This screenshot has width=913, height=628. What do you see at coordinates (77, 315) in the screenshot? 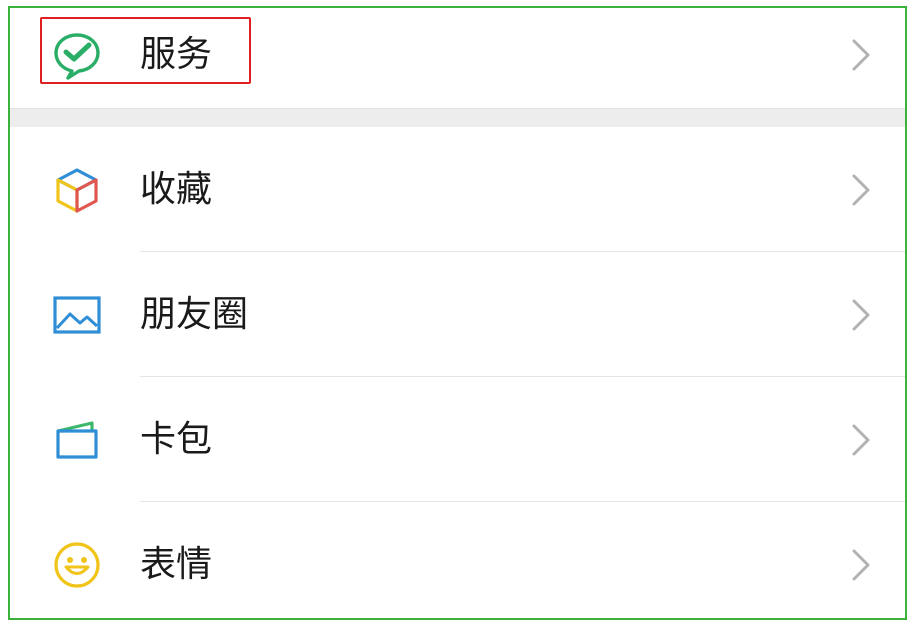
I see `moments-picture-icon` at bounding box center [77, 315].